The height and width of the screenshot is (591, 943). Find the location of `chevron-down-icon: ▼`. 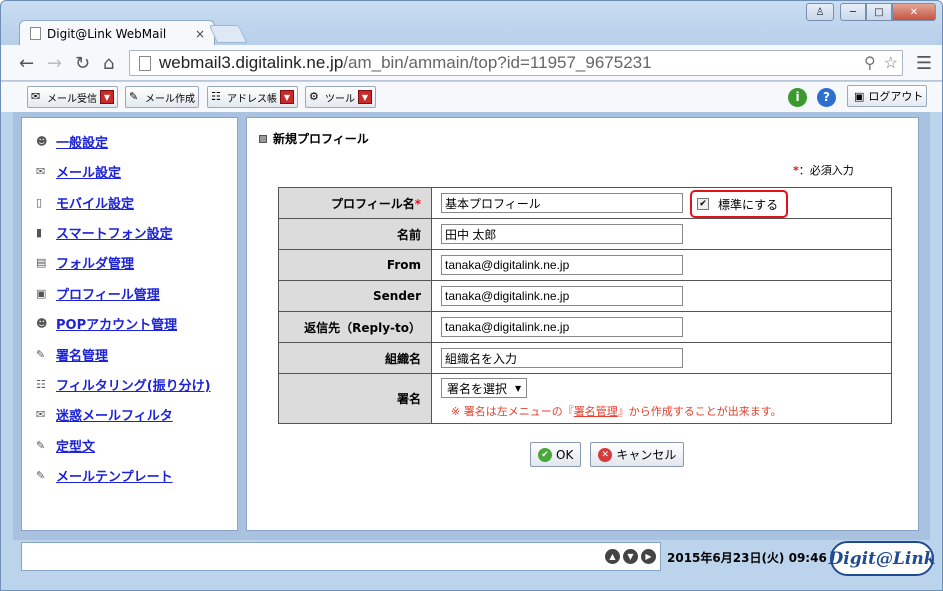

chevron-down-icon: ▼ is located at coordinates (518, 388).